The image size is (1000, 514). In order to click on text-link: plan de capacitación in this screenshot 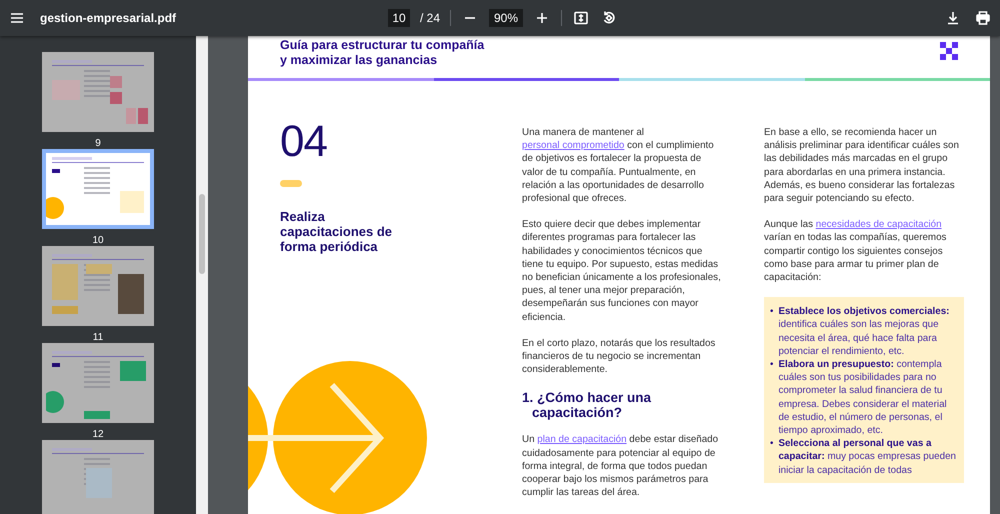, I will do `click(582, 440)`.